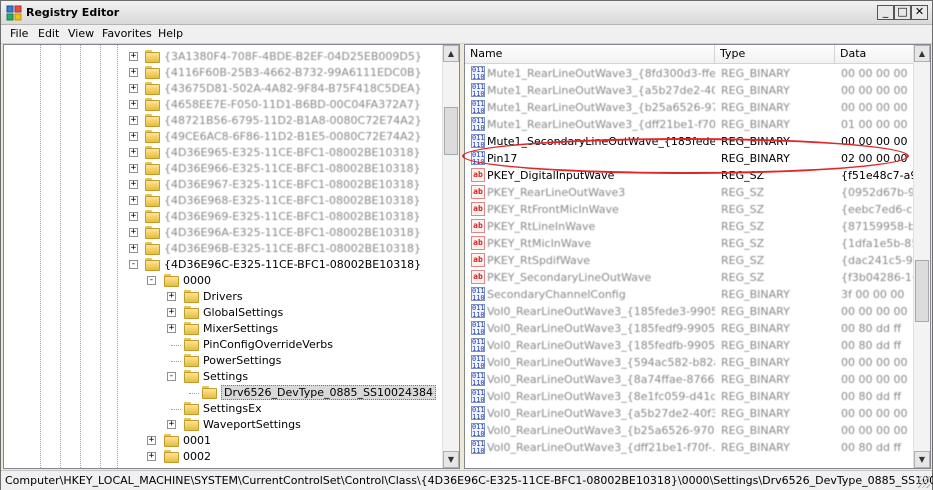 This screenshot has width=933, height=490. I want to click on values-scroll-thumb, so click(922, 291).